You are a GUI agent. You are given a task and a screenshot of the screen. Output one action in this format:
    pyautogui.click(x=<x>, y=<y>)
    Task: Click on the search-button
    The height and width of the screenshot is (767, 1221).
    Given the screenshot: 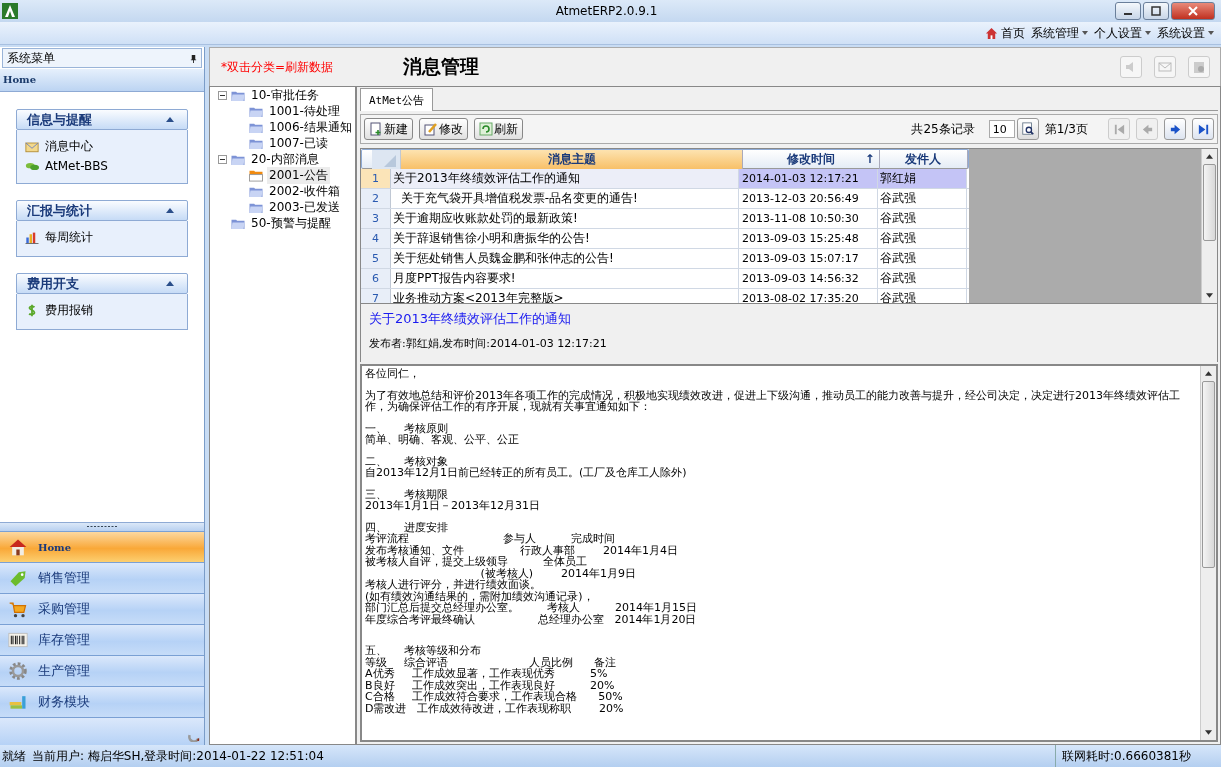 What is the action you would take?
    pyautogui.click(x=1027, y=129)
    